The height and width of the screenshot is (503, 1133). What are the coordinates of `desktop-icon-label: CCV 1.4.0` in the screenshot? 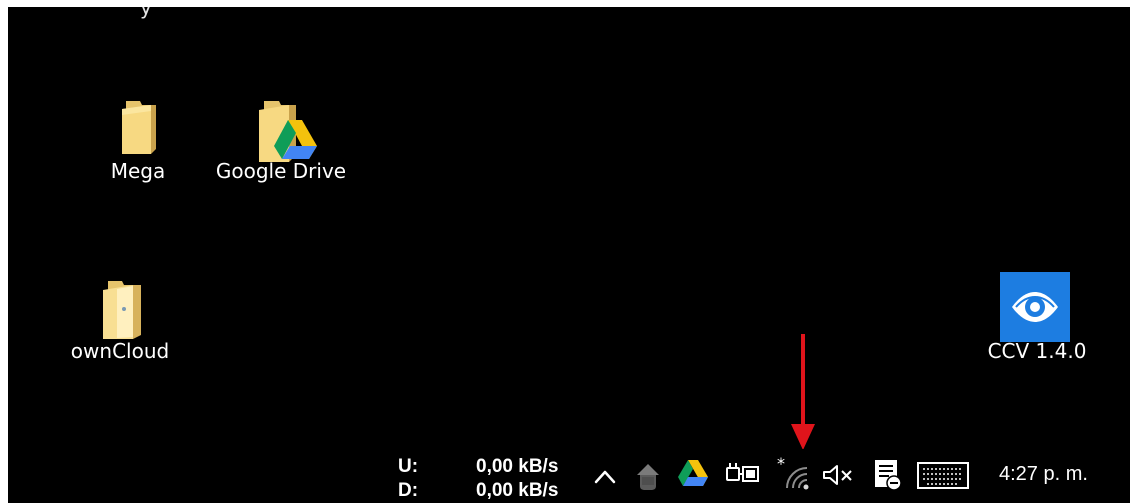 It's located at (1037, 351).